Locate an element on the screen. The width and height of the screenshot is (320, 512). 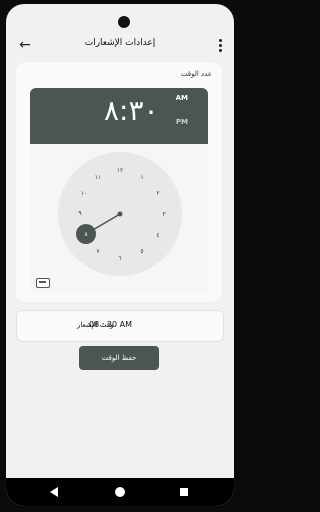
dial-number: ١٢ is located at coordinates (120, 170).